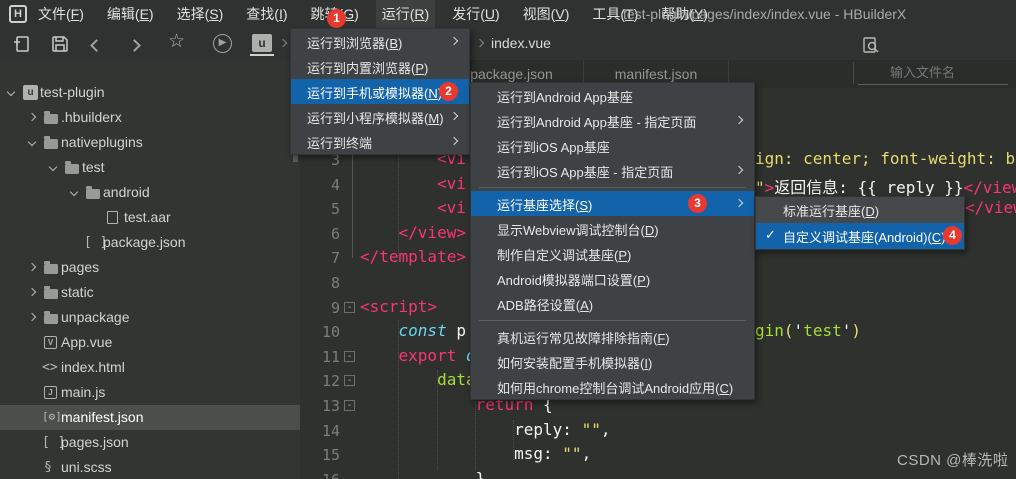  Describe the element at coordinates (612, 120) in the screenshot. I see `phone-submenu-item-2: 运行到Android App基座 - 指定页面` at that location.